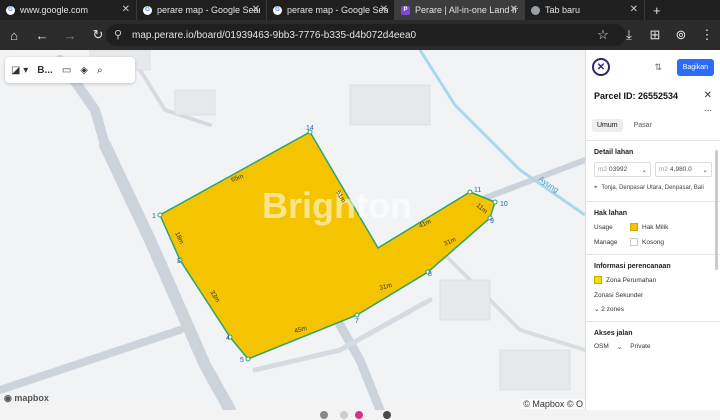 The image size is (720, 420). What do you see at coordinates (622, 169) in the screenshot?
I see `area-select: m2 03992 ⌄` at bounding box center [622, 169].